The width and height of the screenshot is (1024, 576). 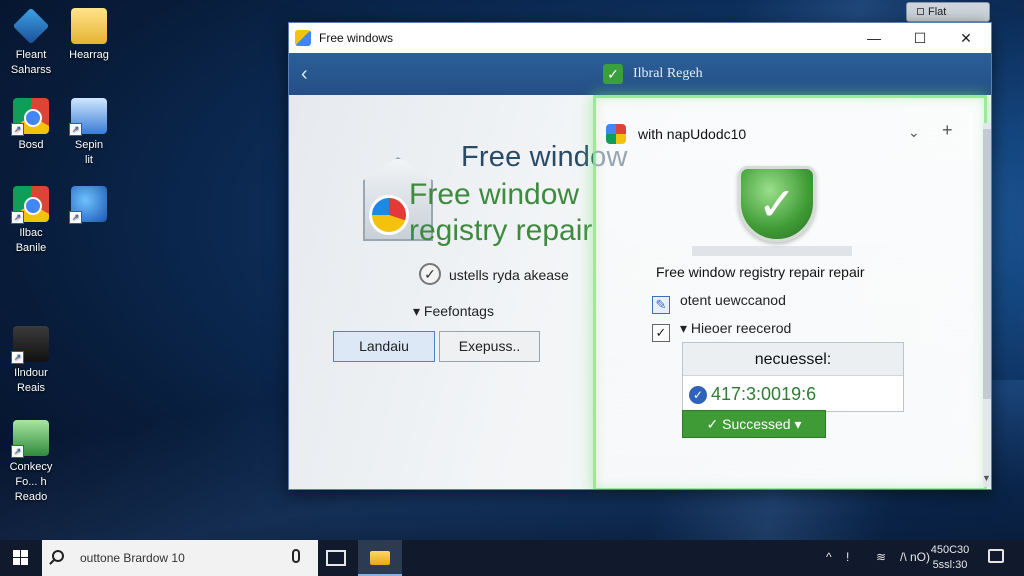 What do you see at coordinates (31, 388) in the screenshot?
I see `desktop-icon-label: Reais` at bounding box center [31, 388].